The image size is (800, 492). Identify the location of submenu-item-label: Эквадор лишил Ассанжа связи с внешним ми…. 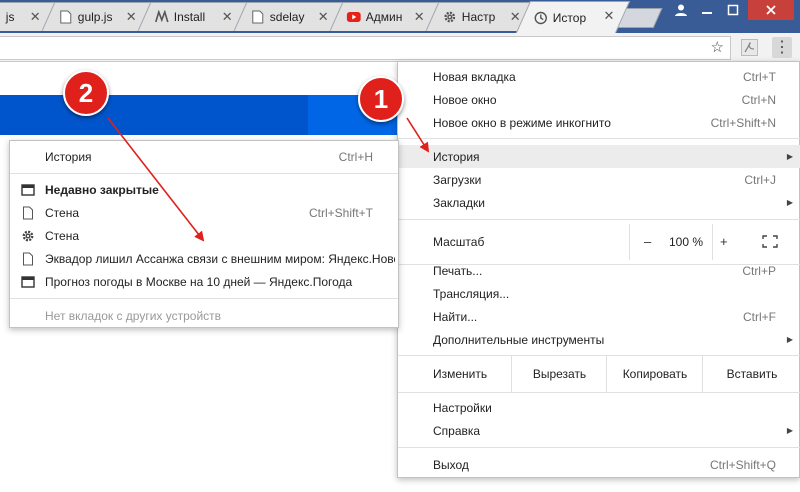
(220, 258).